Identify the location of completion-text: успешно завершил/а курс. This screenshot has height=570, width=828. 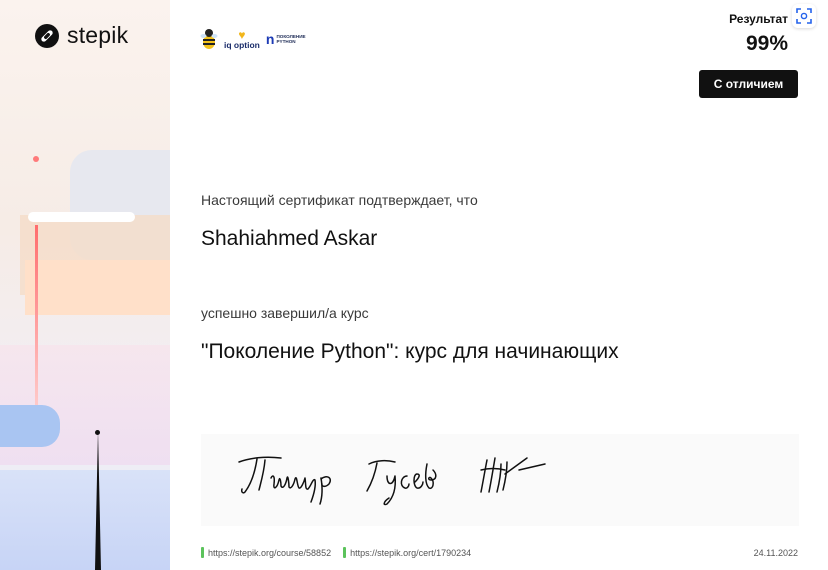
(285, 313).